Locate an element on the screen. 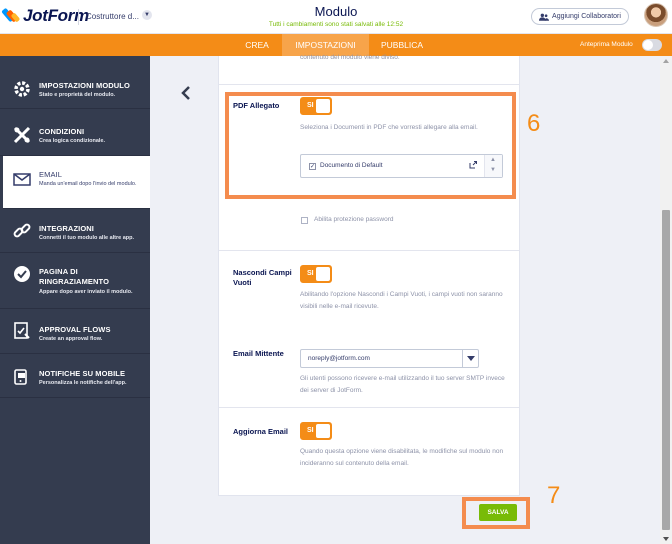  sidebar-item-title: CONDIZIONI is located at coordinates (62, 131).